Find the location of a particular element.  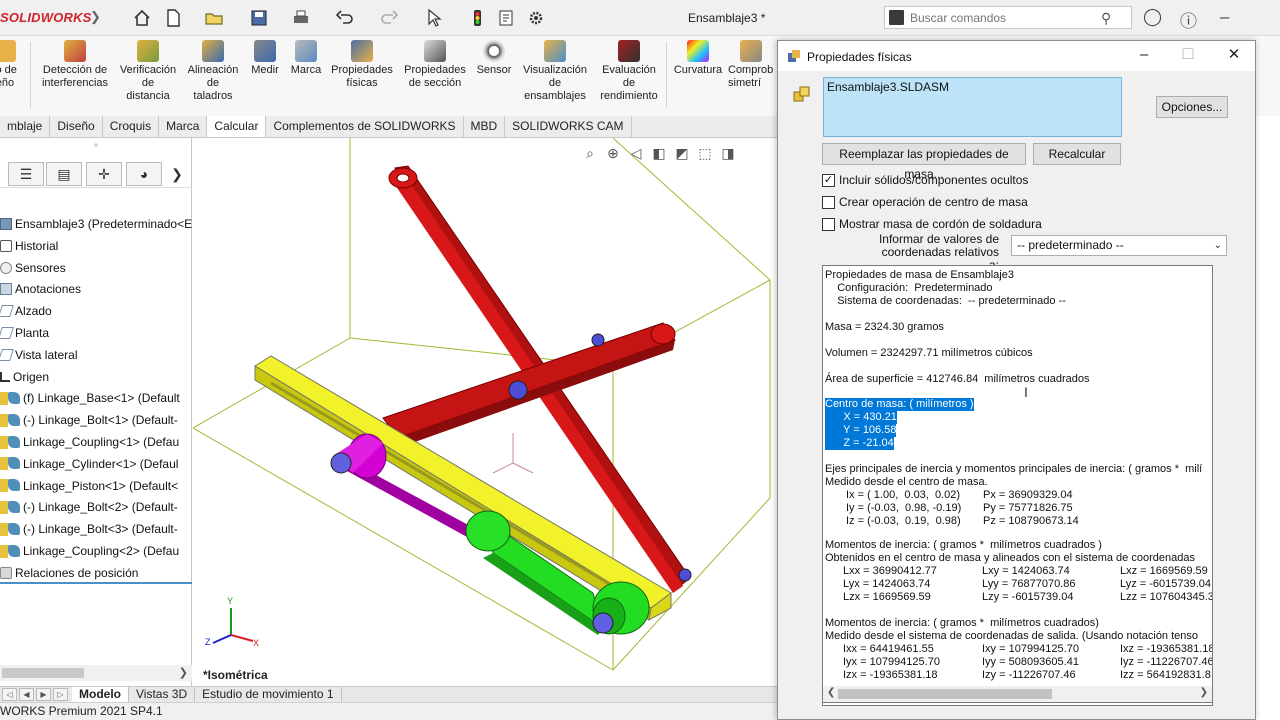

tab-addins: Complementos de SOLIDWORKS is located at coordinates (365, 126).